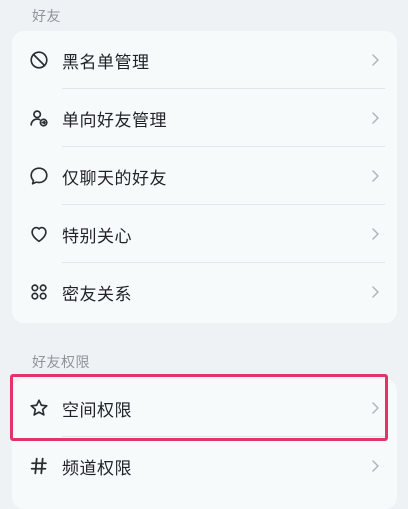 The height and width of the screenshot is (509, 408). I want to click on section-title-friend-permissions: 好友权限, so click(61, 363).